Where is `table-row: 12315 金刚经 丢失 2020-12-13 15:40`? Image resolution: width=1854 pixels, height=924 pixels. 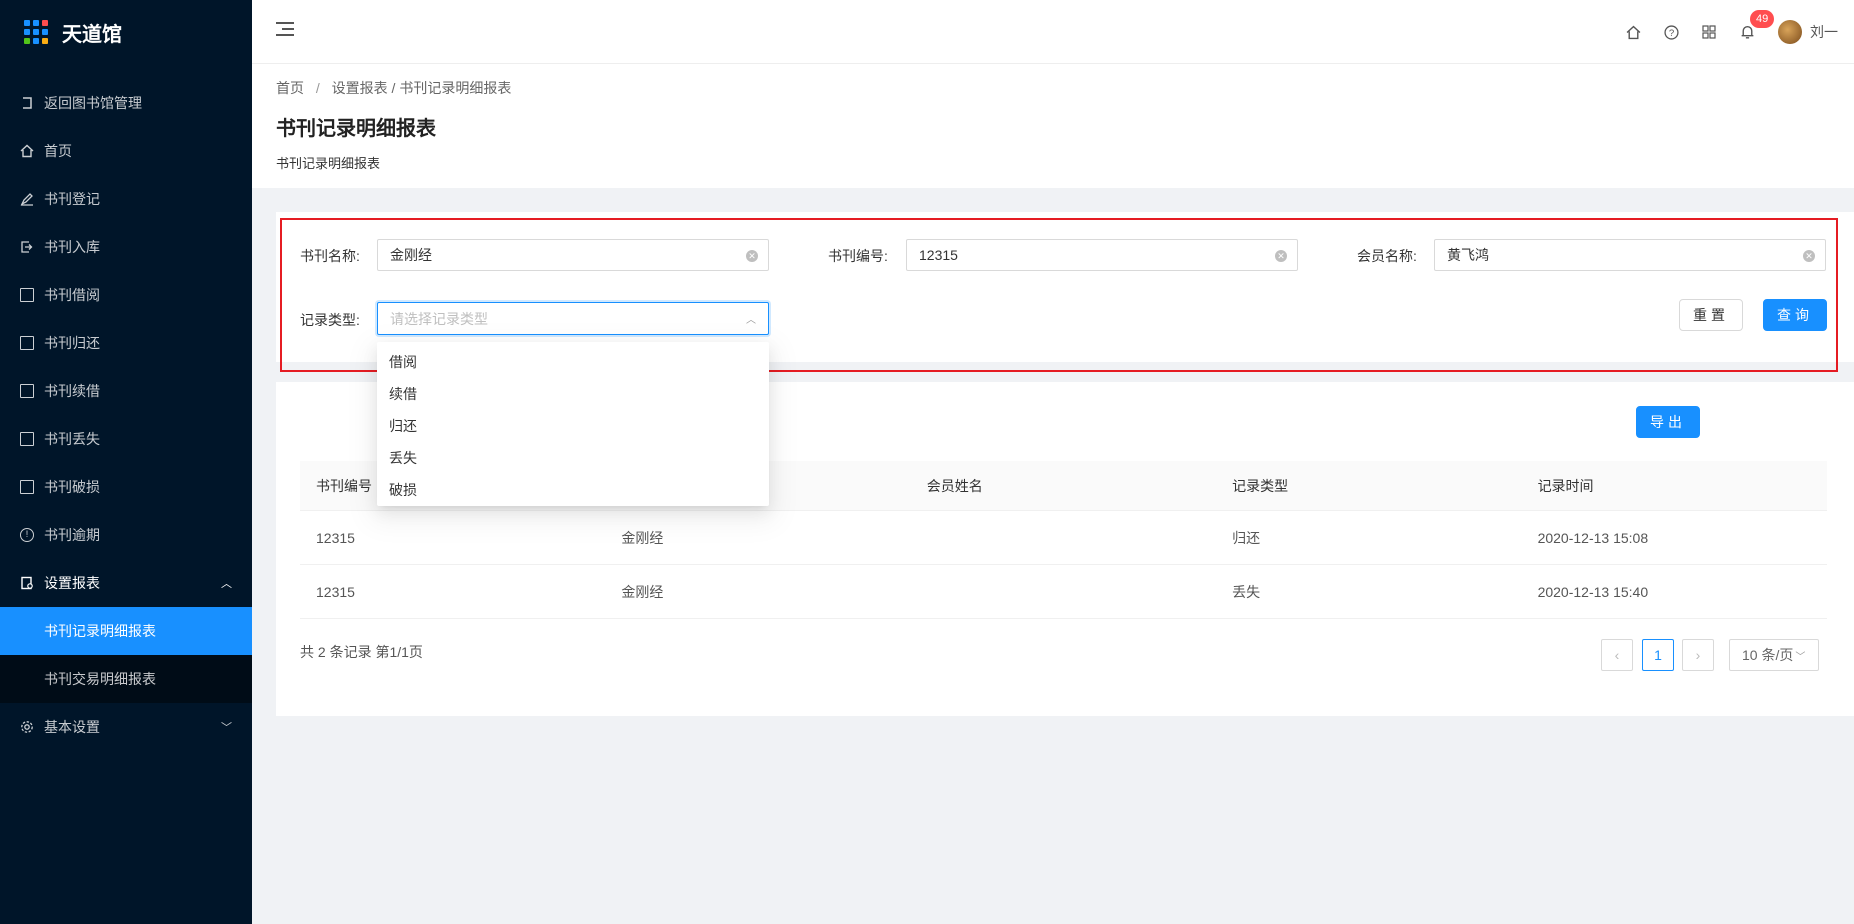 table-row: 12315 金刚经 丢失 2020-12-13 15:40 is located at coordinates (1063, 592).